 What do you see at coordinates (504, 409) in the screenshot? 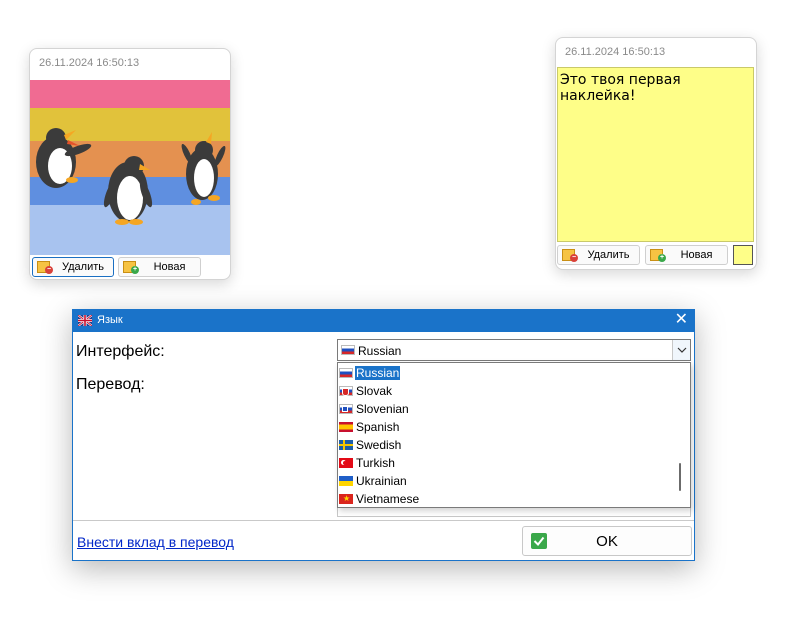
I see `list-item-slovenian: Slovenian` at bounding box center [504, 409].